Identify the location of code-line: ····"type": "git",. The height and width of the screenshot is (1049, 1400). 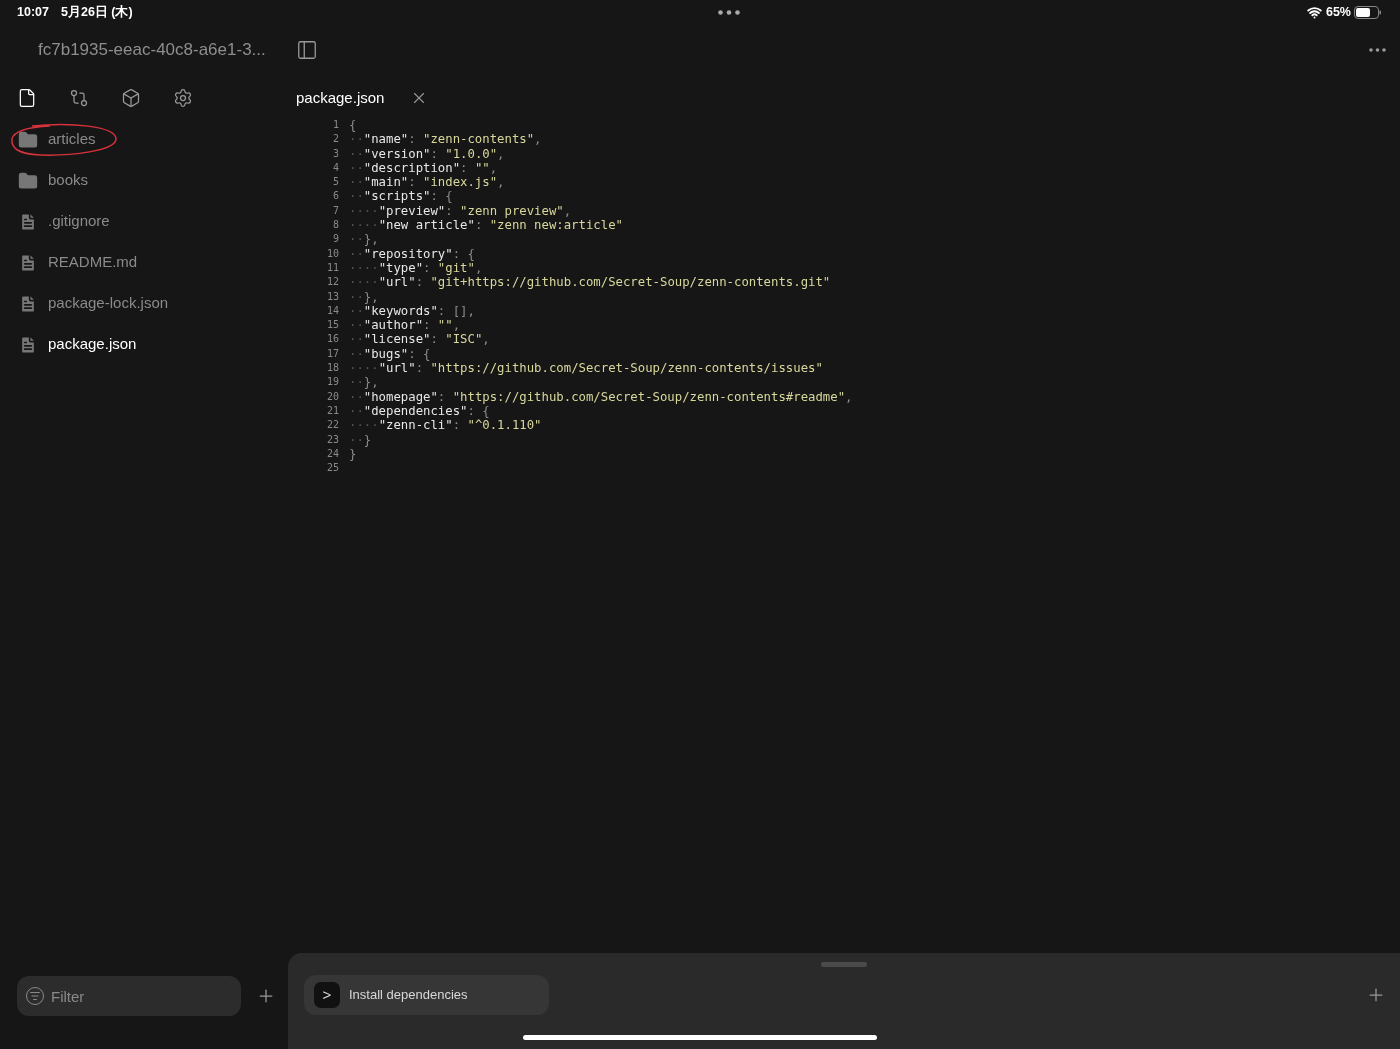
(416, 268).